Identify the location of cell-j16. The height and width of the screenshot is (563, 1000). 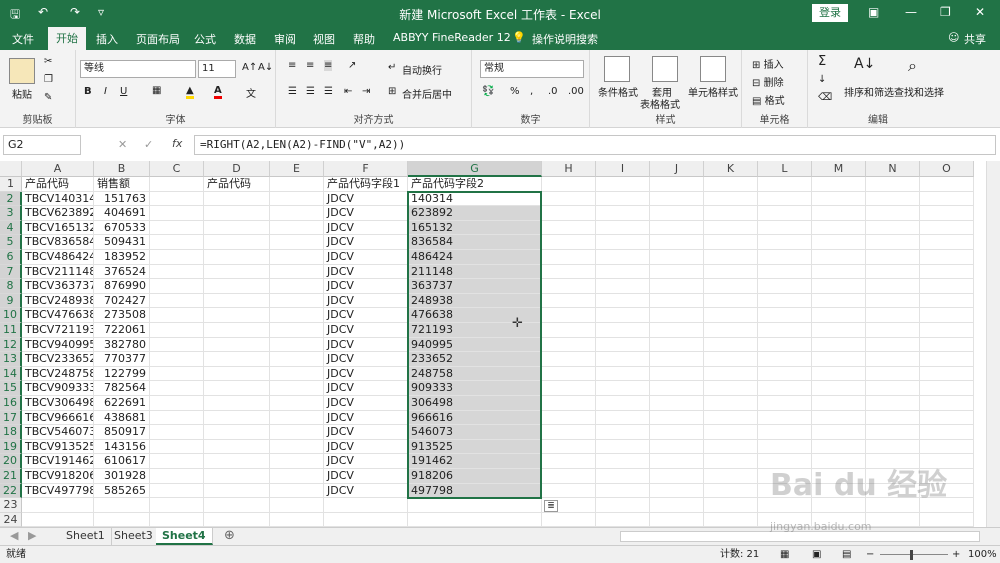
(677, 403).